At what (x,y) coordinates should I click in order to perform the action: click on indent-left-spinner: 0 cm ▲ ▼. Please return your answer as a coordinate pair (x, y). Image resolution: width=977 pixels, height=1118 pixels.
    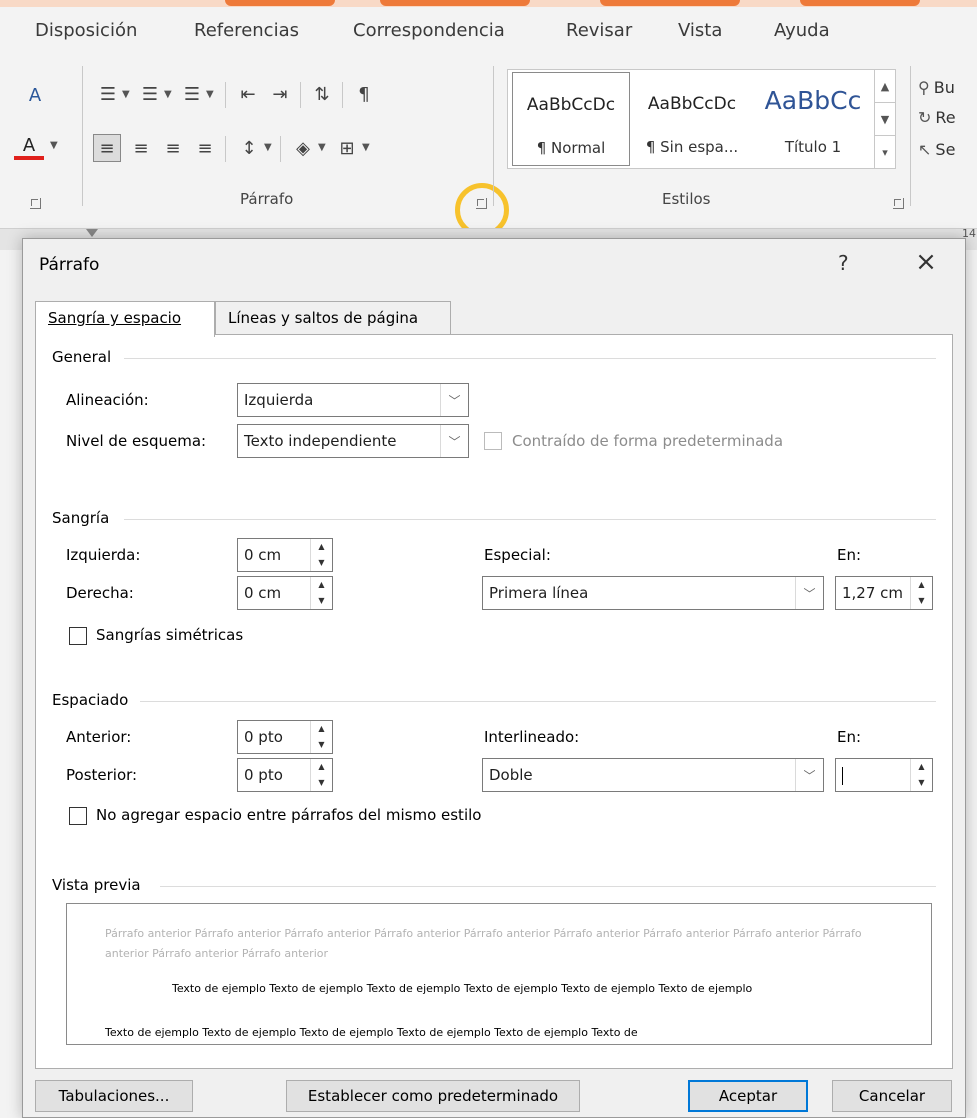
    Looking at the image, I should click on (285, 555).